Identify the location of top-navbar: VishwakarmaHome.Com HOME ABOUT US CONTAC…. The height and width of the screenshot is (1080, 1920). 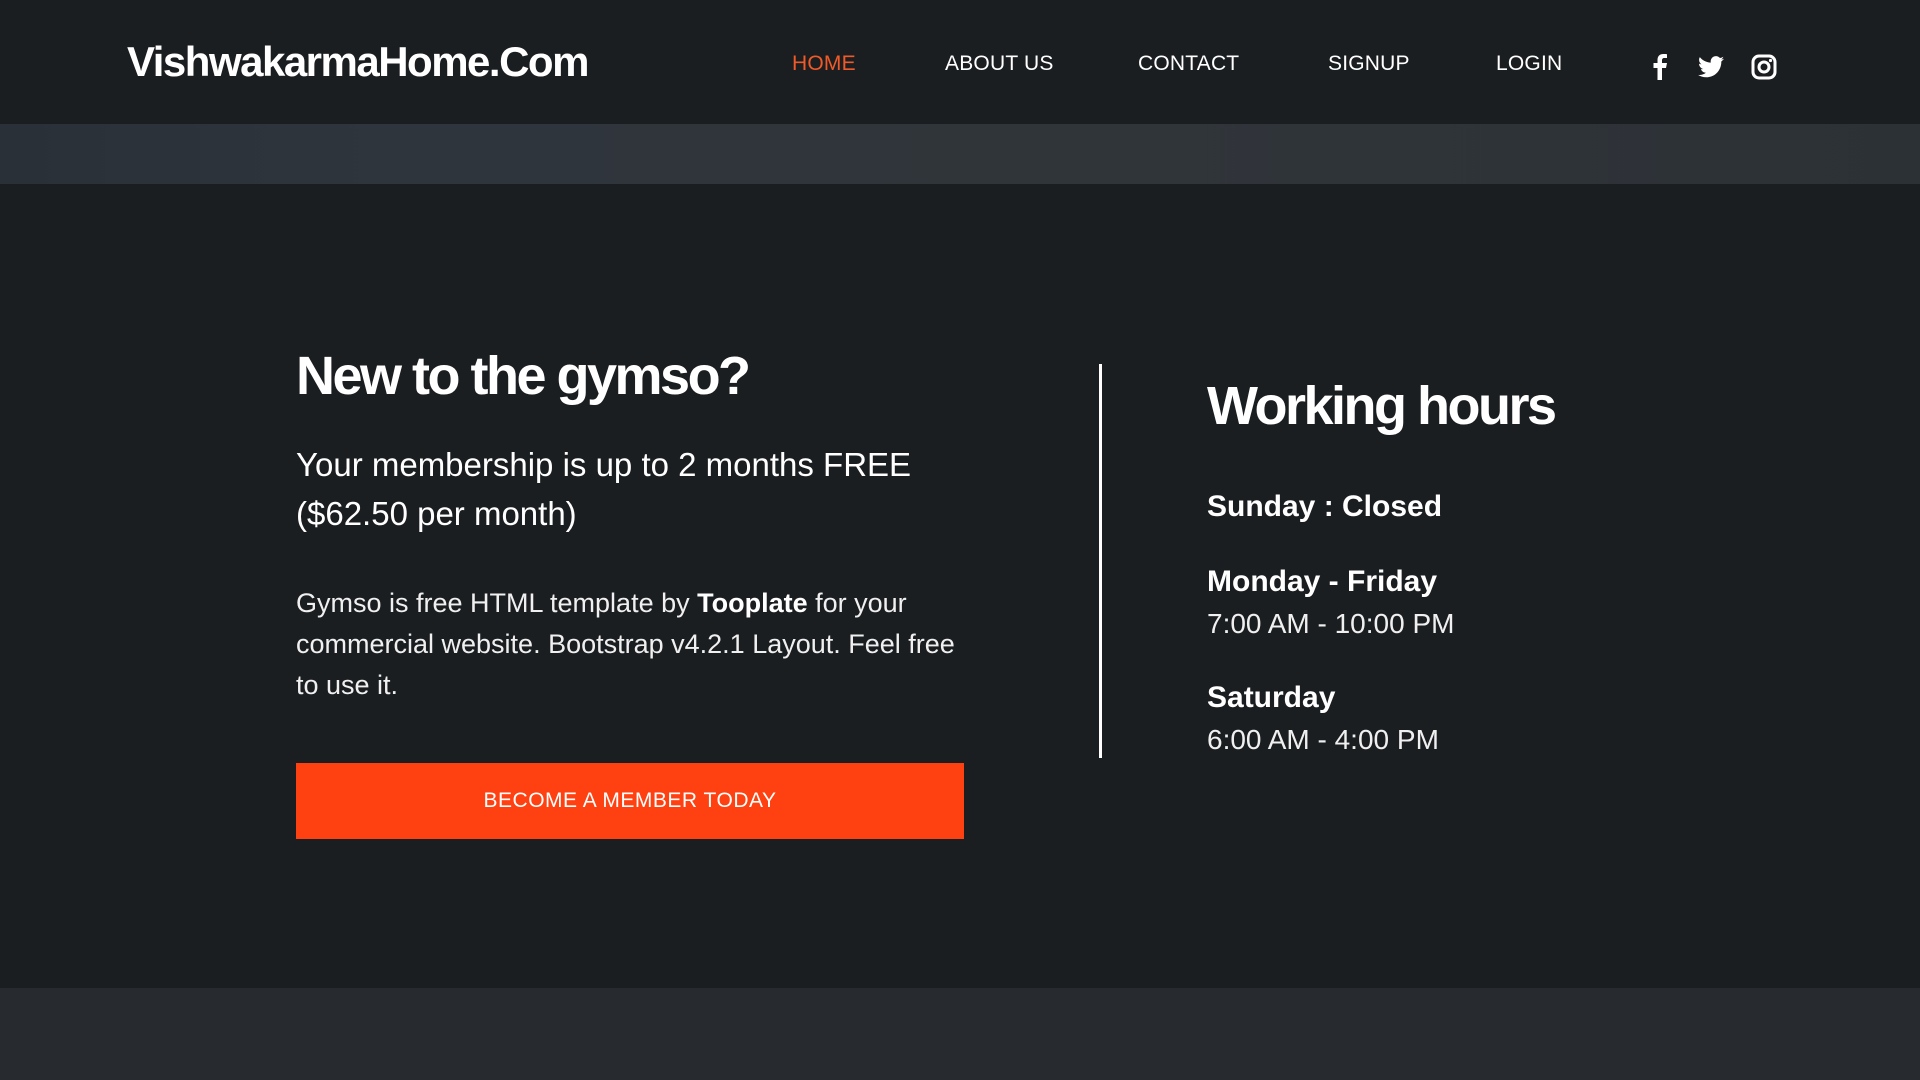
(960, 62).